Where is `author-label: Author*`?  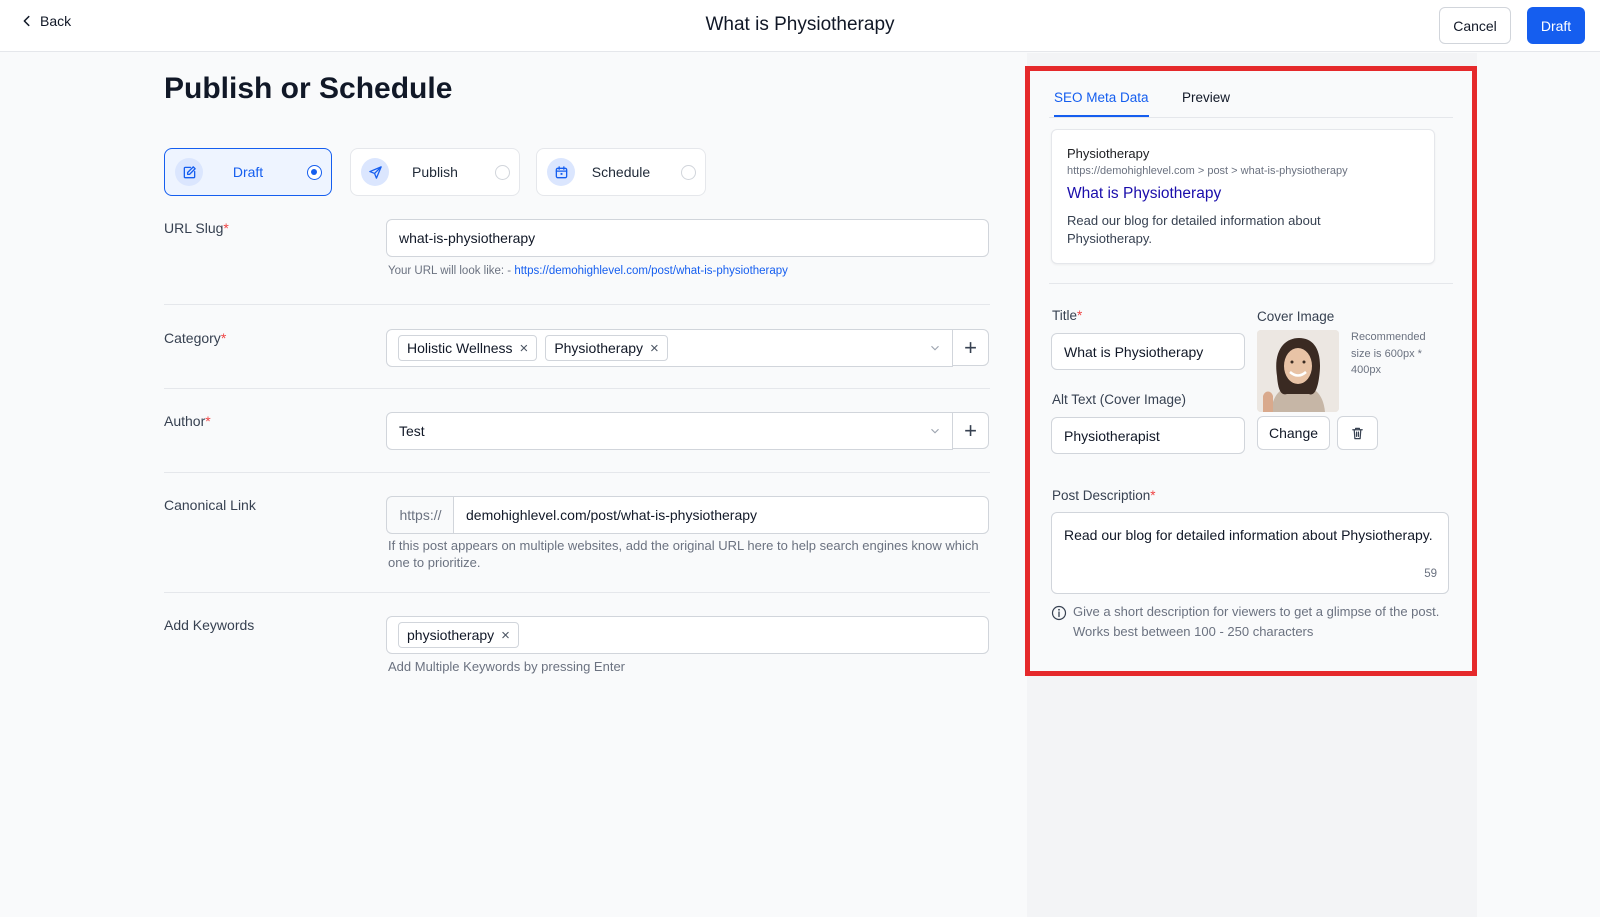
author-label: Author* is located at coordinates (187, 421).